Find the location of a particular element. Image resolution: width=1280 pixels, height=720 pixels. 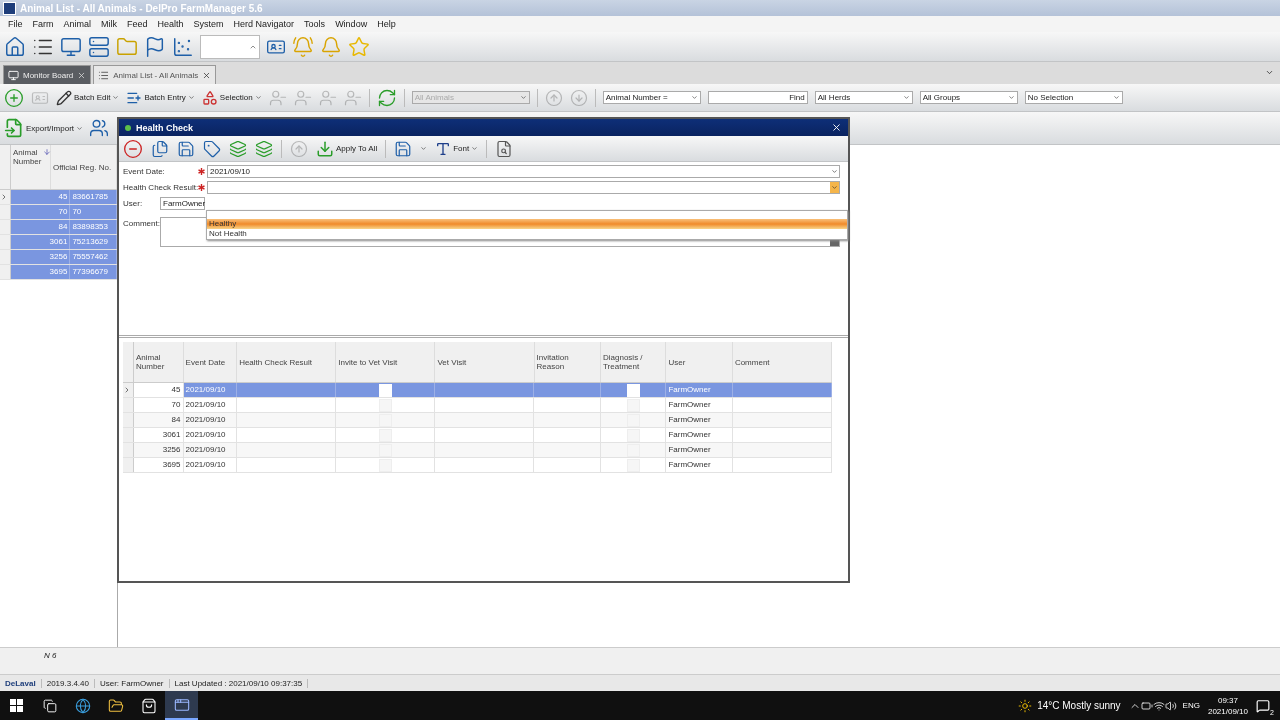

menu-item: Feed is located at coordinates (137, 24).